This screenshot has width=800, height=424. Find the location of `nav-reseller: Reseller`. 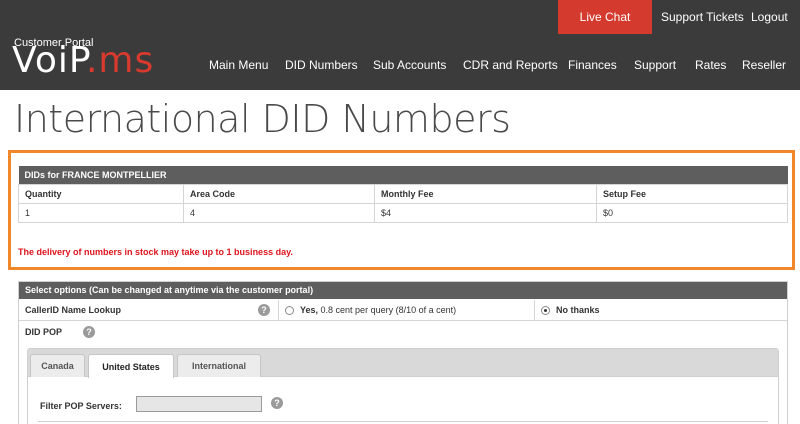

nav-reseller: Reseller is located at coordinates (764, 65).